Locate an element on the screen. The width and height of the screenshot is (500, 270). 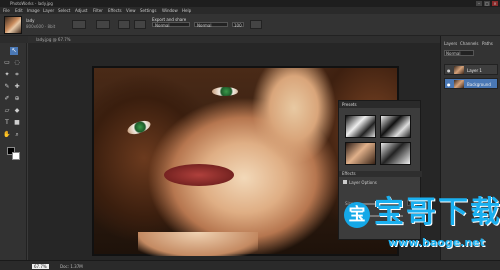
tab-layers: Layers is located at coordinates (450, 44).